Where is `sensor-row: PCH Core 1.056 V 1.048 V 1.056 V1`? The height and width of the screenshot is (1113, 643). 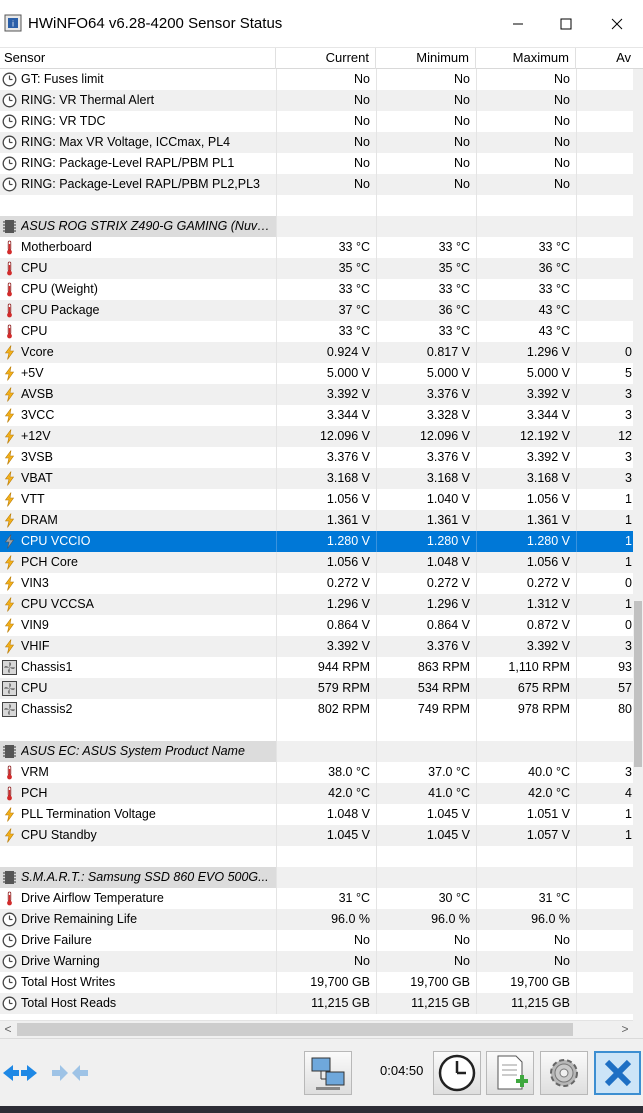 sensor-row: PCH Core 1.056 V 1.048 V 1.056 V1 is located at coordinates (316, 562).